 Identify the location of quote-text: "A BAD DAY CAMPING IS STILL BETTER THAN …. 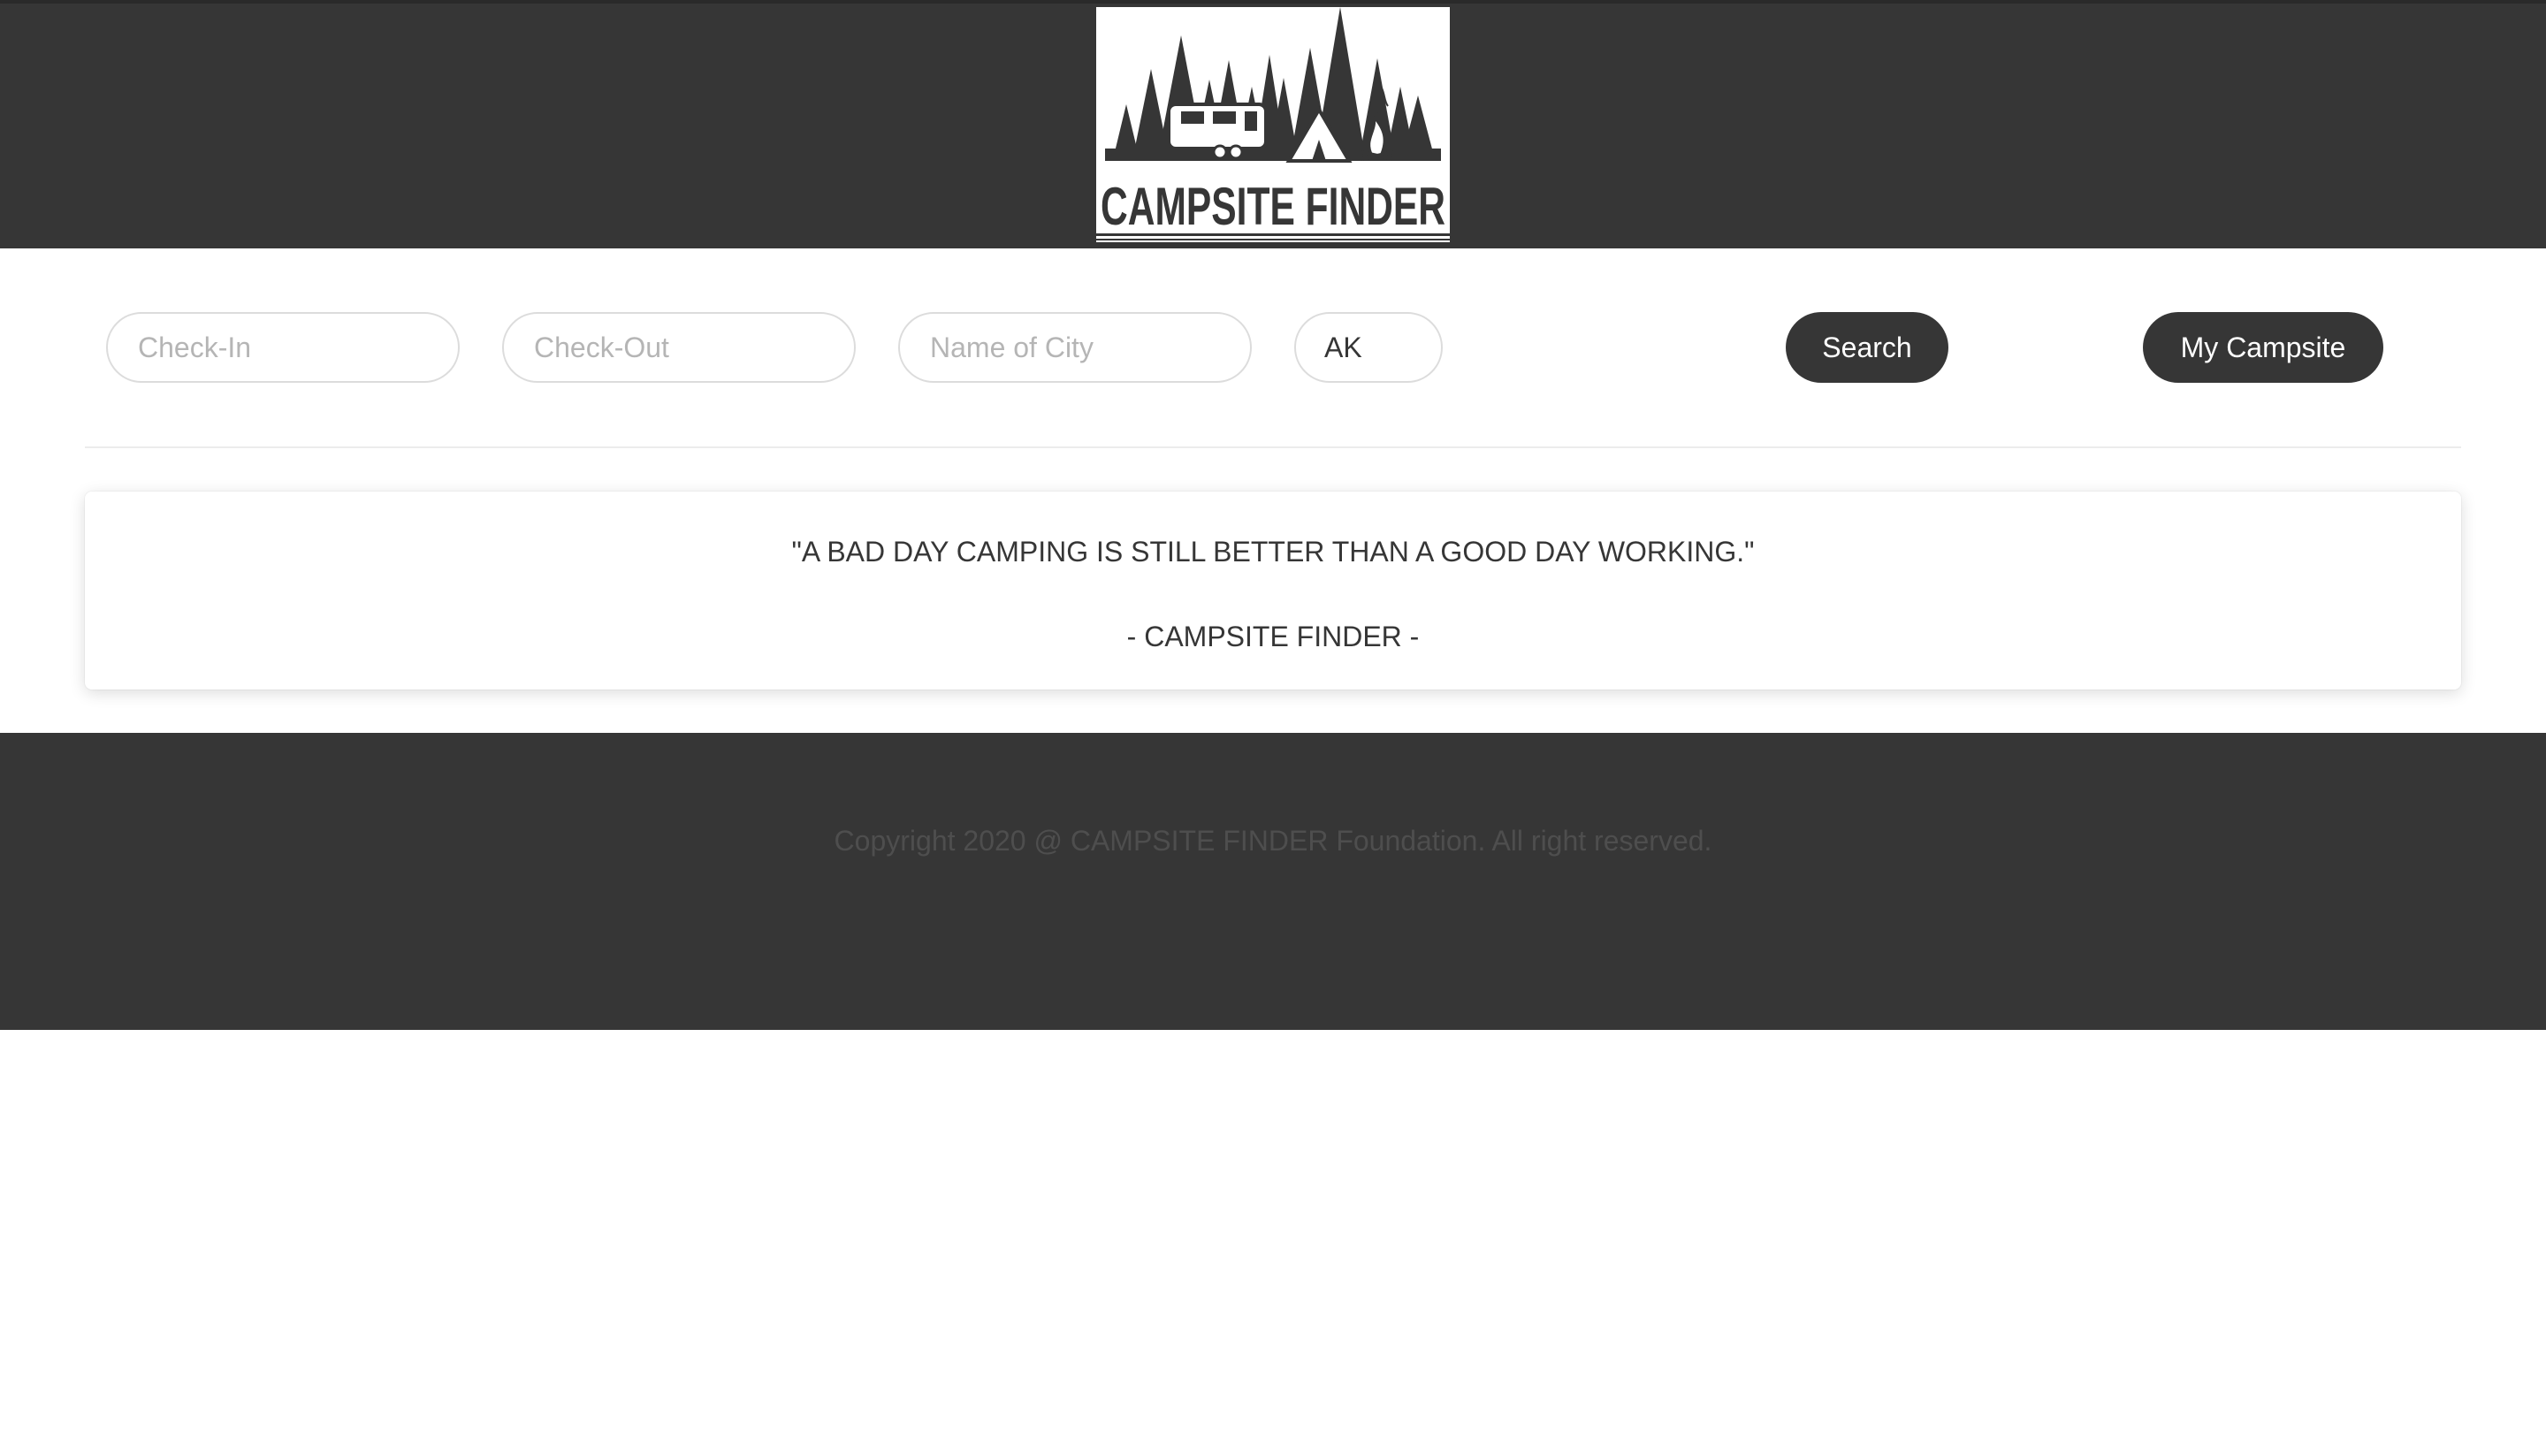
(1273, 552).